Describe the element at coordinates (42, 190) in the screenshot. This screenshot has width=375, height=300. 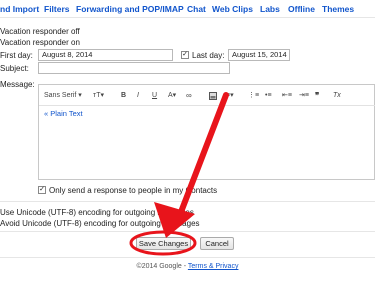
I see `contacts-only-checkbox: ✓` at that location.